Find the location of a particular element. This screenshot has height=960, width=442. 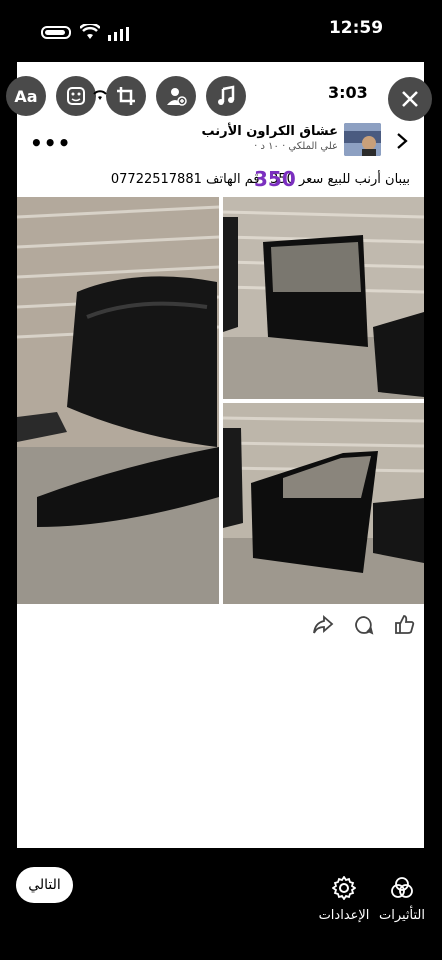

status-pill-icon is located at coordinates (56, 32).